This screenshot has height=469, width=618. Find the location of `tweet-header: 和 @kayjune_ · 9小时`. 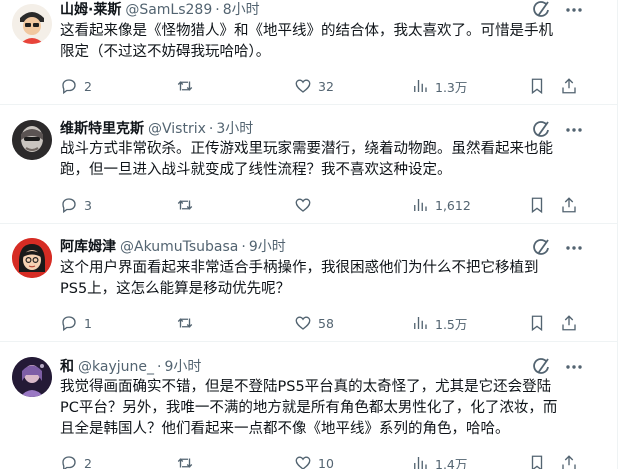

tweet-header: 和 @kayjune_ · 9小时 is located at coordinates (130, 367).